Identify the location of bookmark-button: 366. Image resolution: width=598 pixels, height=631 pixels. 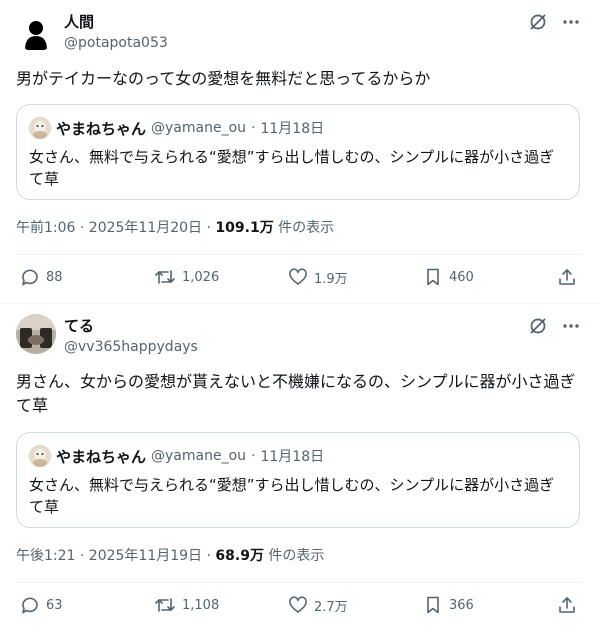
(448, 605).